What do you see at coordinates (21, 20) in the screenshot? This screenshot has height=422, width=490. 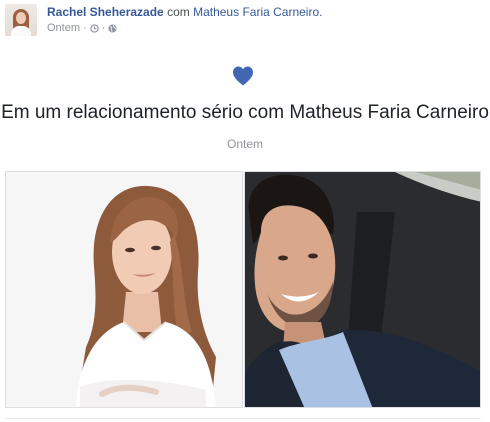 I see `author-avatar` at bounding box center [21, 20].